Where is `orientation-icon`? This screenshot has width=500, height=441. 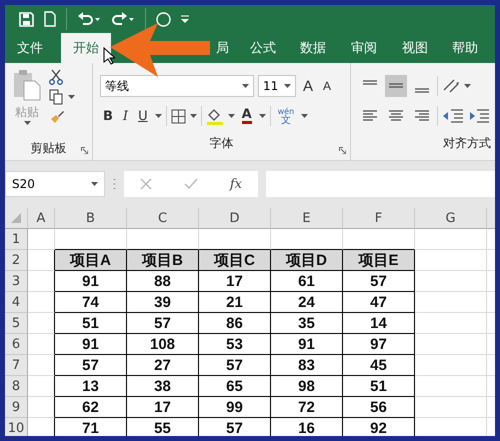
orientation-icon is located at coordinates (451, 86).